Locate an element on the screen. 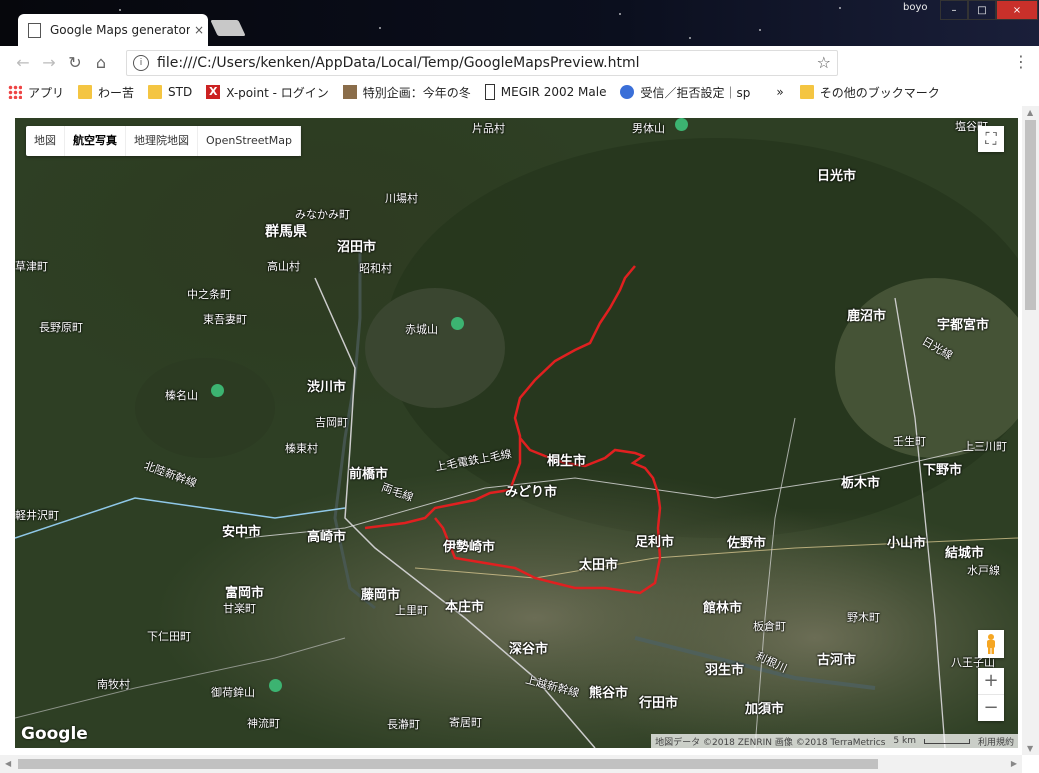 The image size is (1039, 773). label-karuizawa: 軽井沢町 is located at coordinates (37, 515).